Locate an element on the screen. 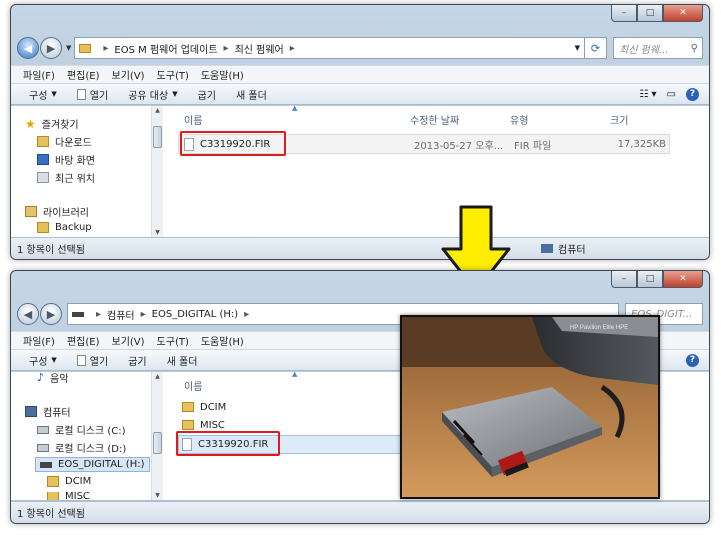 This screenshot has height=535, width=721. nav-misc: MISC is located at coordinates (68, 496).